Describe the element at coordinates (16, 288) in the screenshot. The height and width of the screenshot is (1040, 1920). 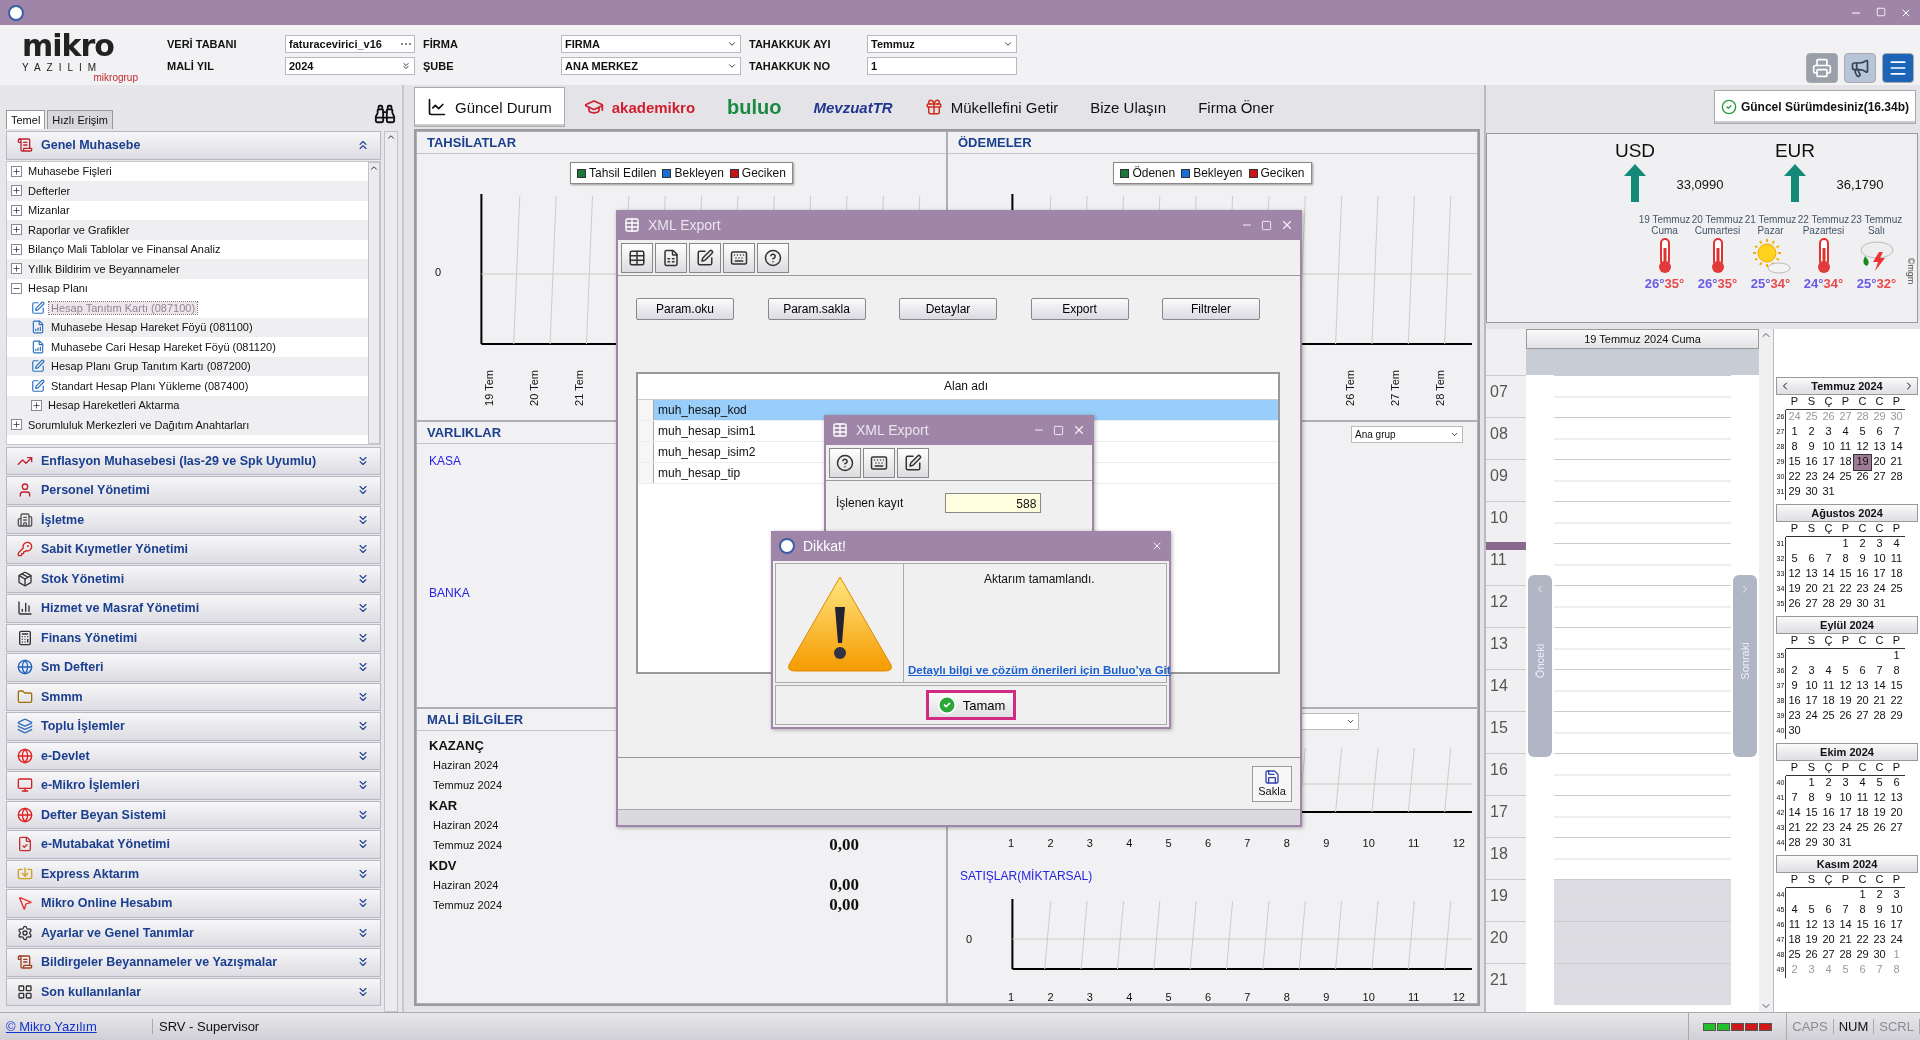
I see `collapse-icon` at that location.